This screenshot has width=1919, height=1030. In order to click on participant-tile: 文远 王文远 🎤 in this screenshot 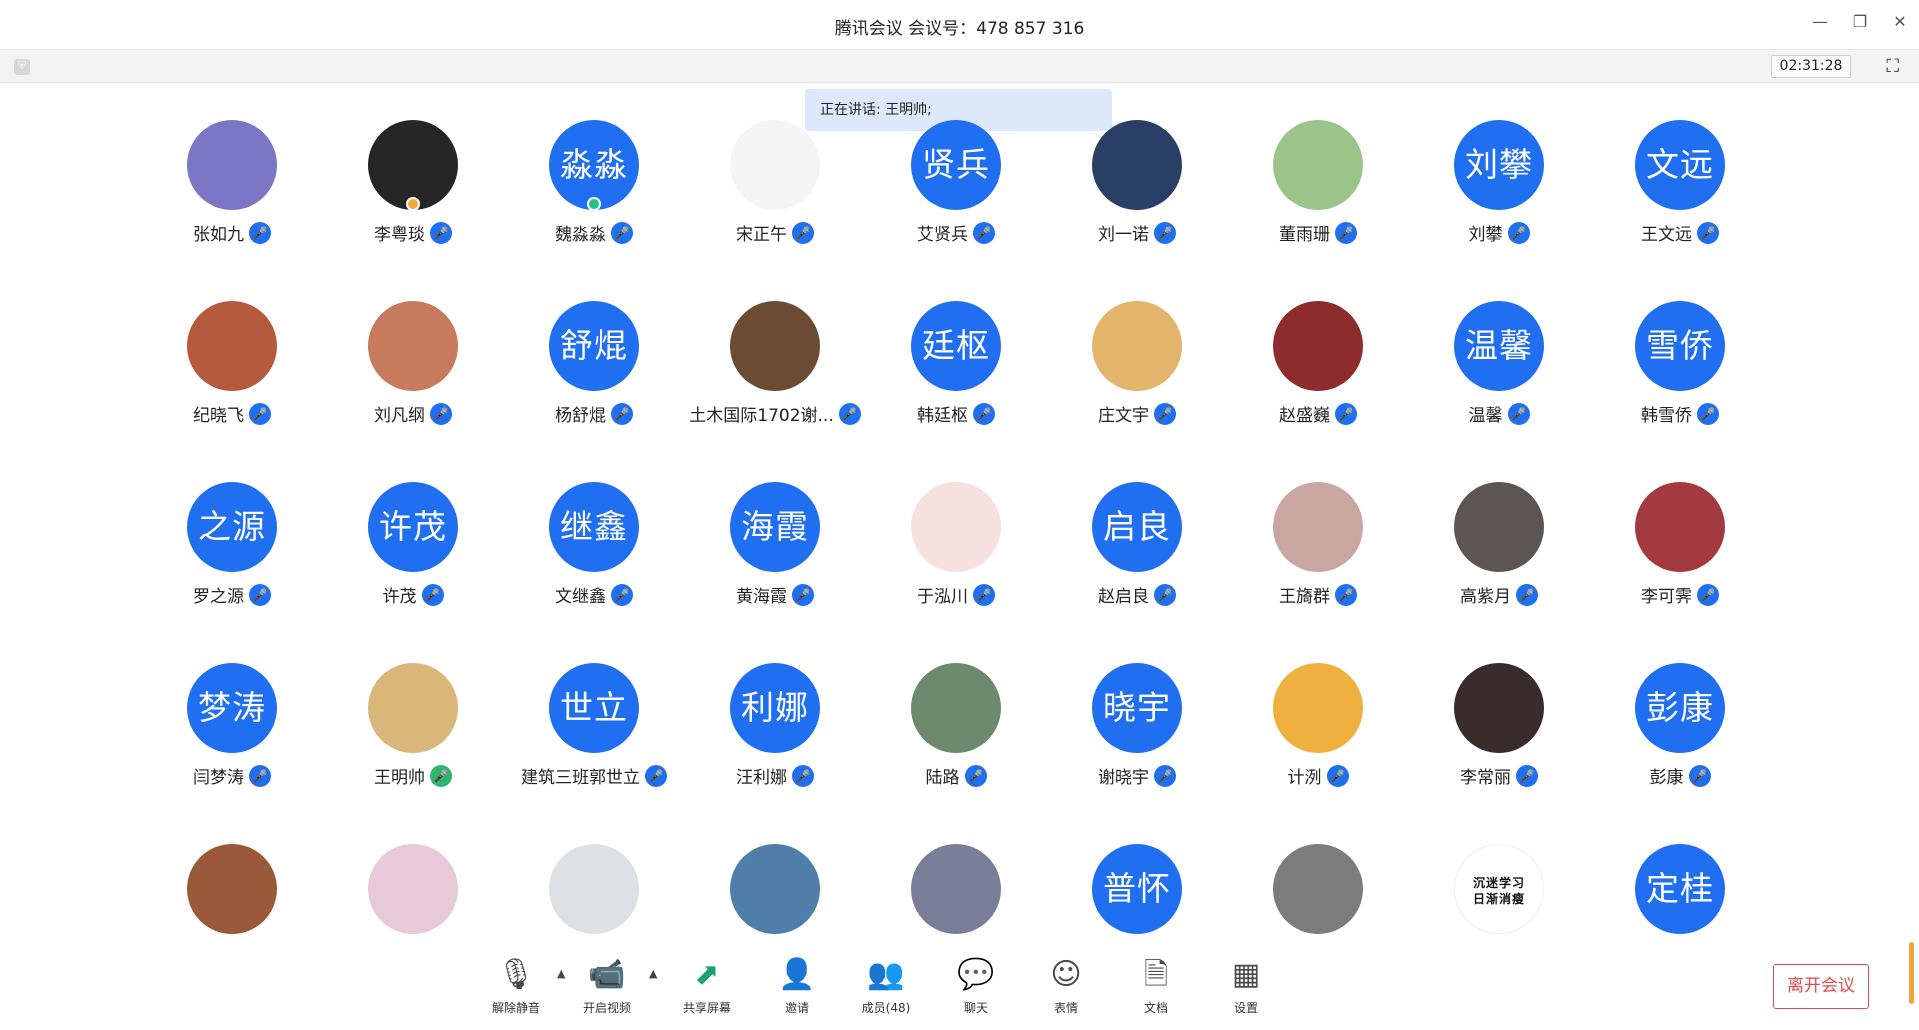, I will do `click(1680, 185)`.